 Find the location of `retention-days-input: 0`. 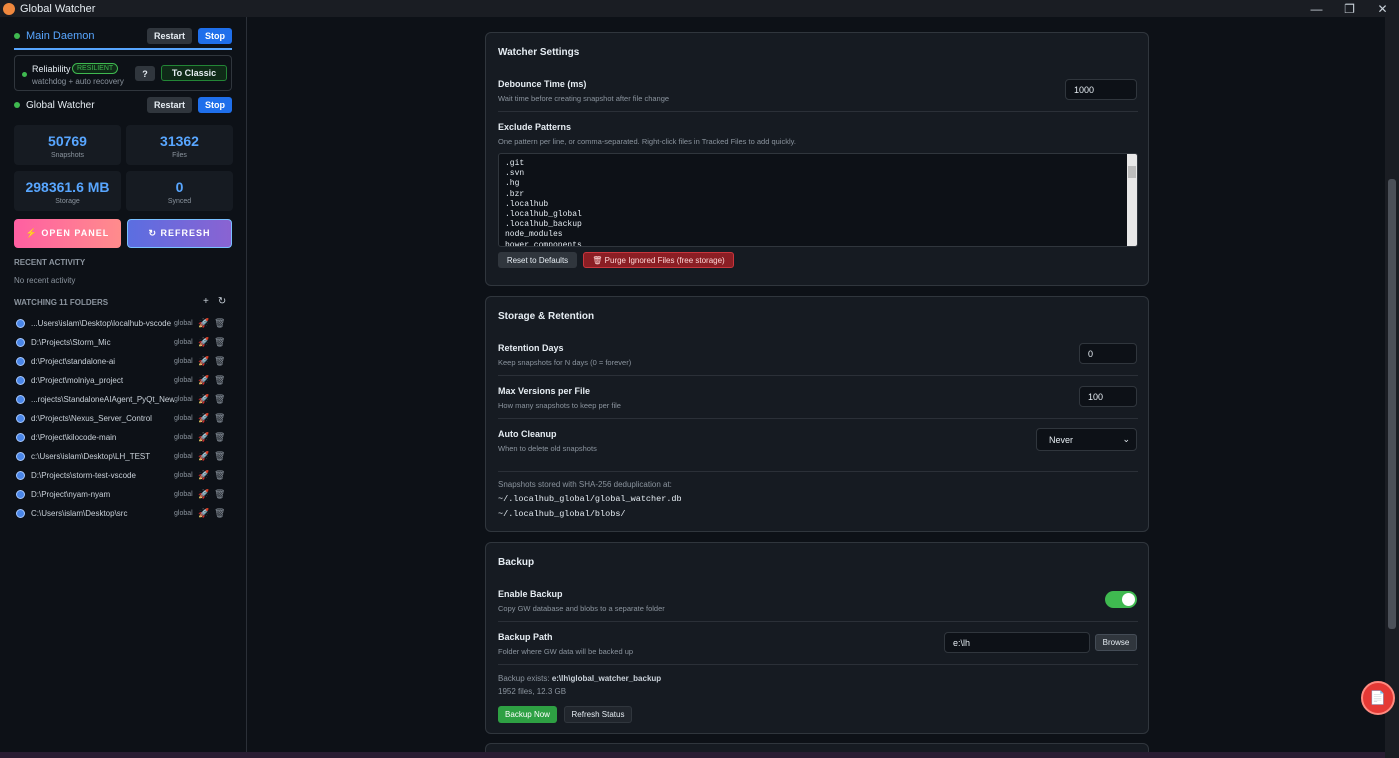

retention-days-input: 0 is located at coordinates (1108, 353).